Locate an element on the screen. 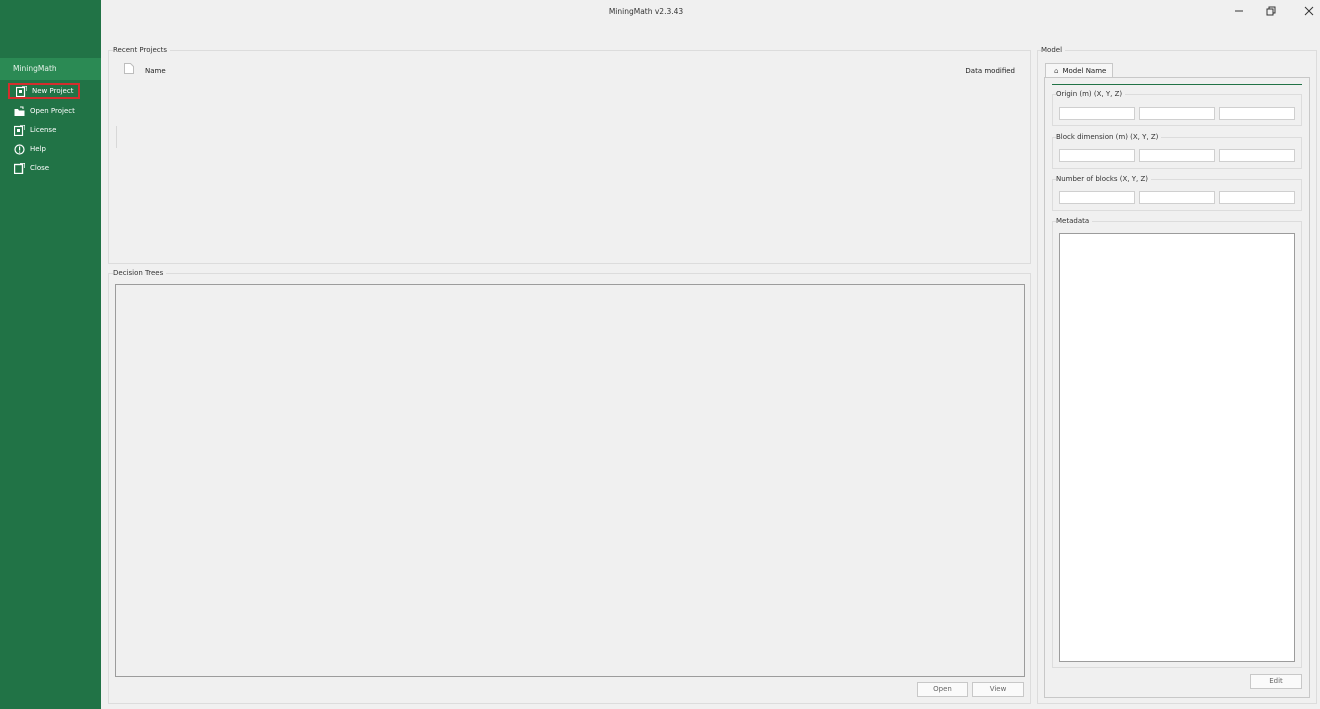 The height and width of the screenshot is (709, 1320). sidebar-item-label: Open Project is located at coordinates (52, 111).